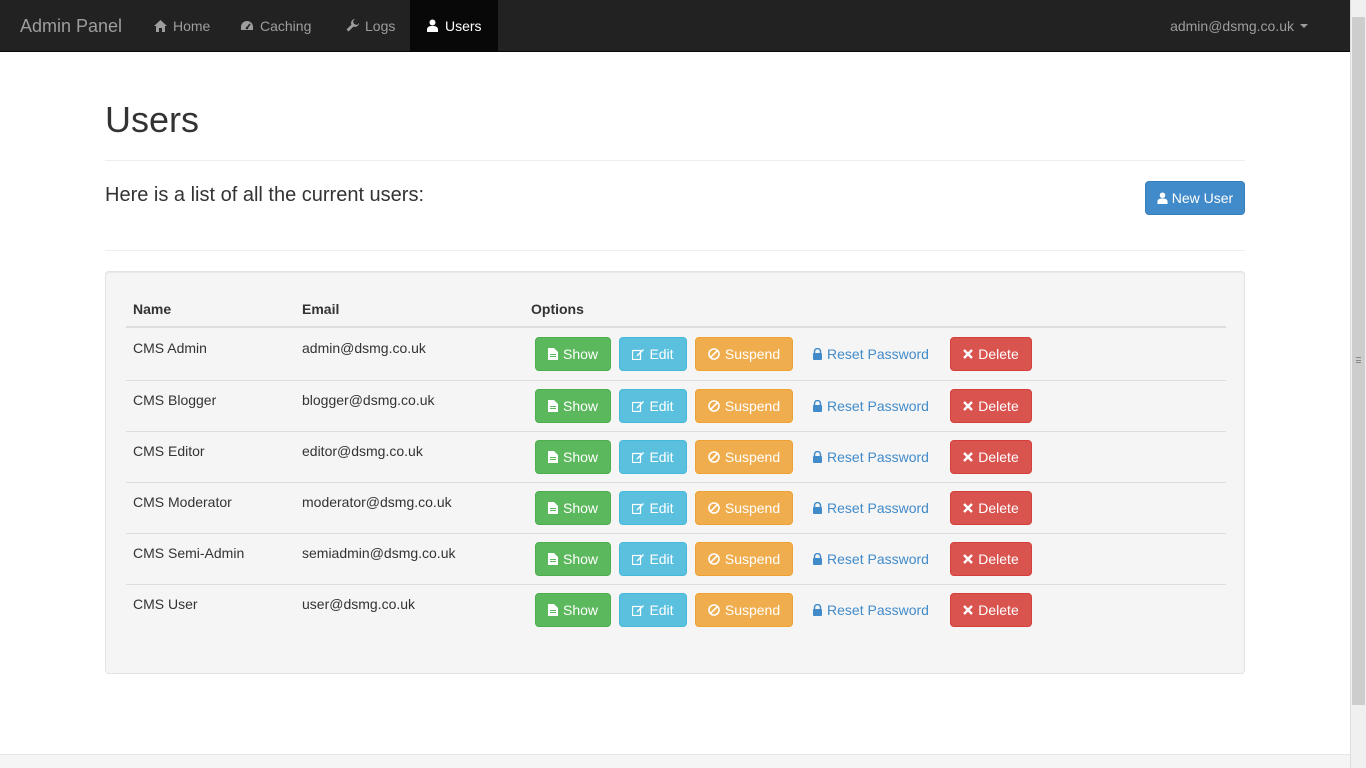 This screenshot has width=1366, height=768. I want to click on brand-link: Admin Panel, so click(71, 26).